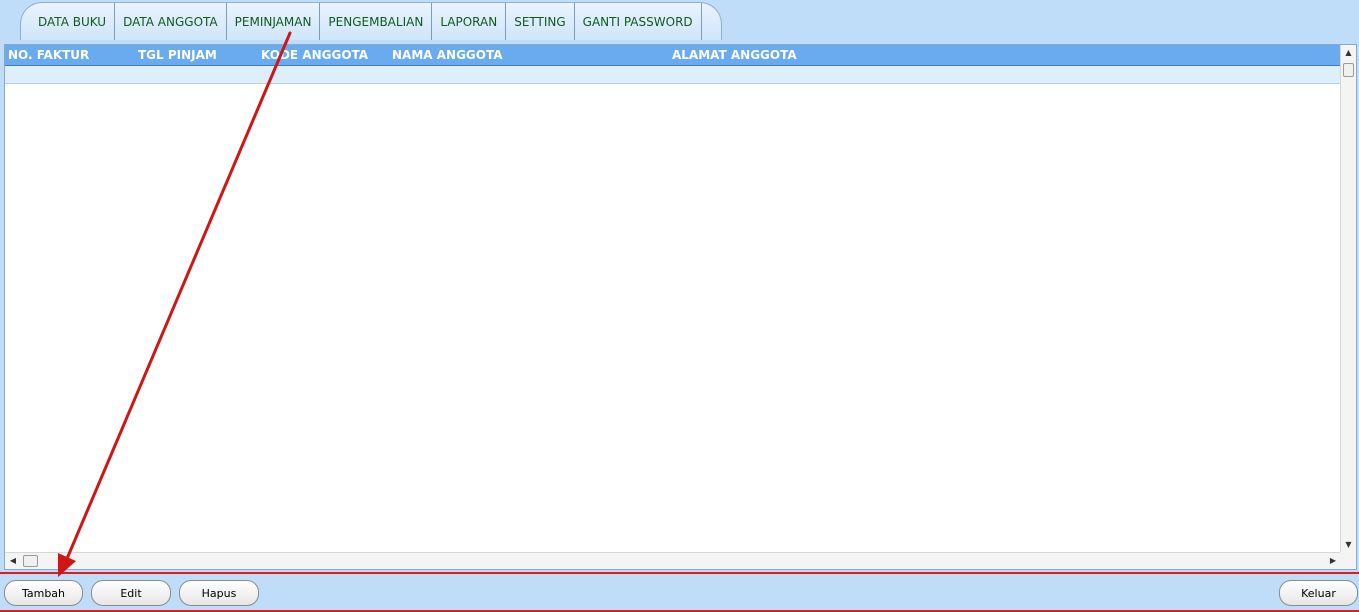 This screenshot has width=1359, height=612. What do you see at coordinates (30, 561) in the screenshot?
I see `horizontal-scroll-thumb` at bounding box center [30, 561].